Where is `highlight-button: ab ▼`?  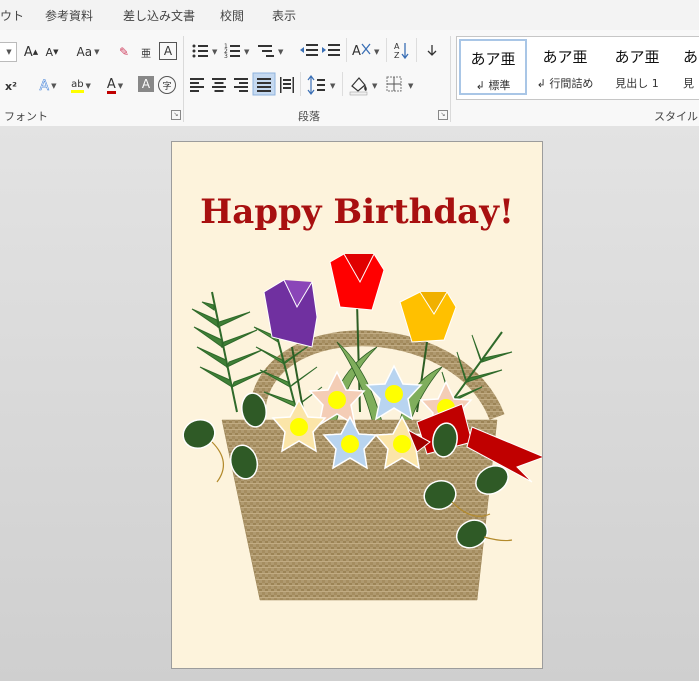
highlight-button: ab ▼ is located at coordinates (81, 86).